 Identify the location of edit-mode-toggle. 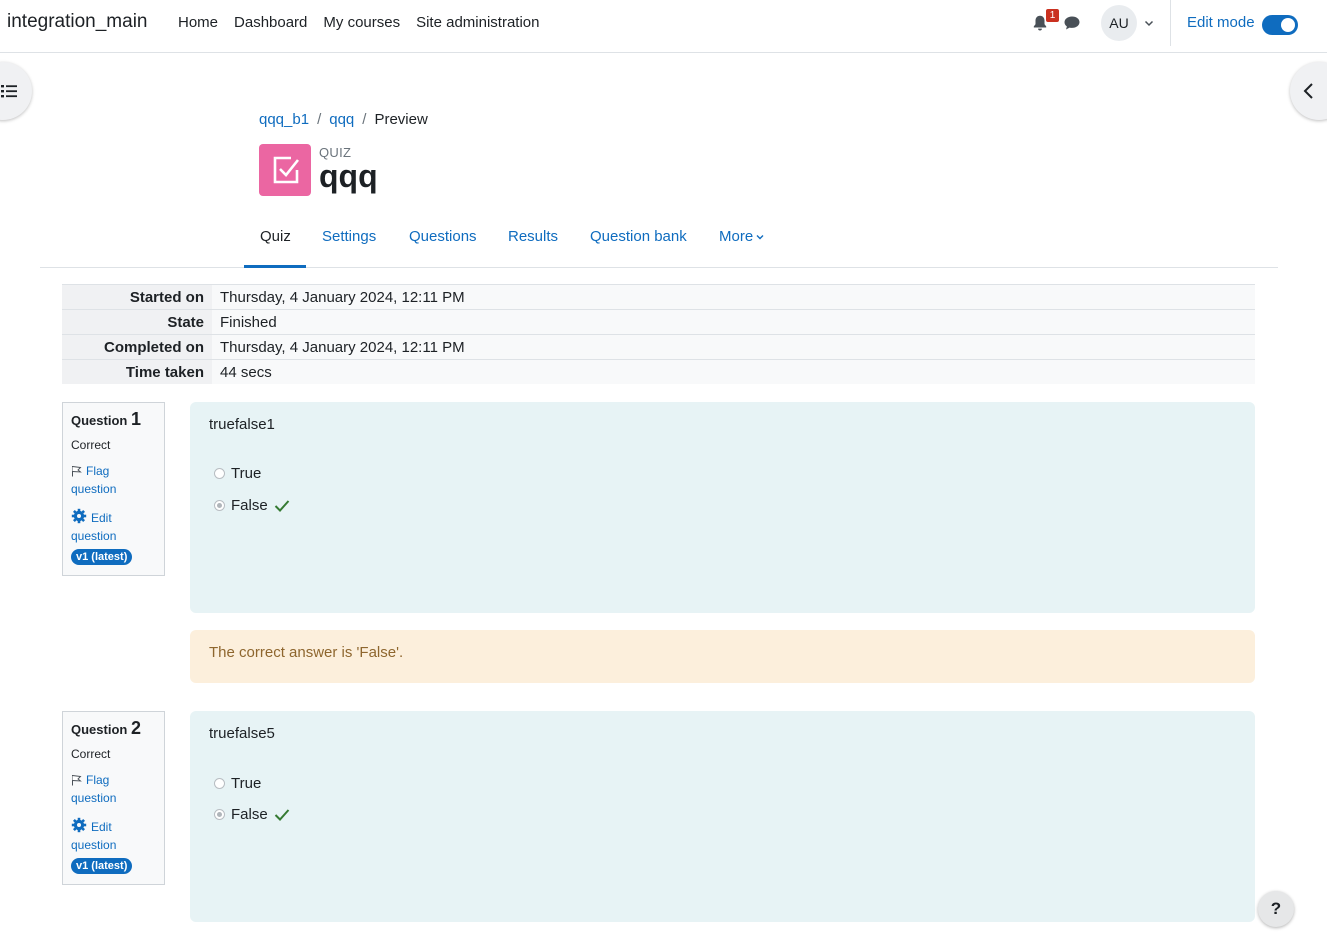
(1280, 25).